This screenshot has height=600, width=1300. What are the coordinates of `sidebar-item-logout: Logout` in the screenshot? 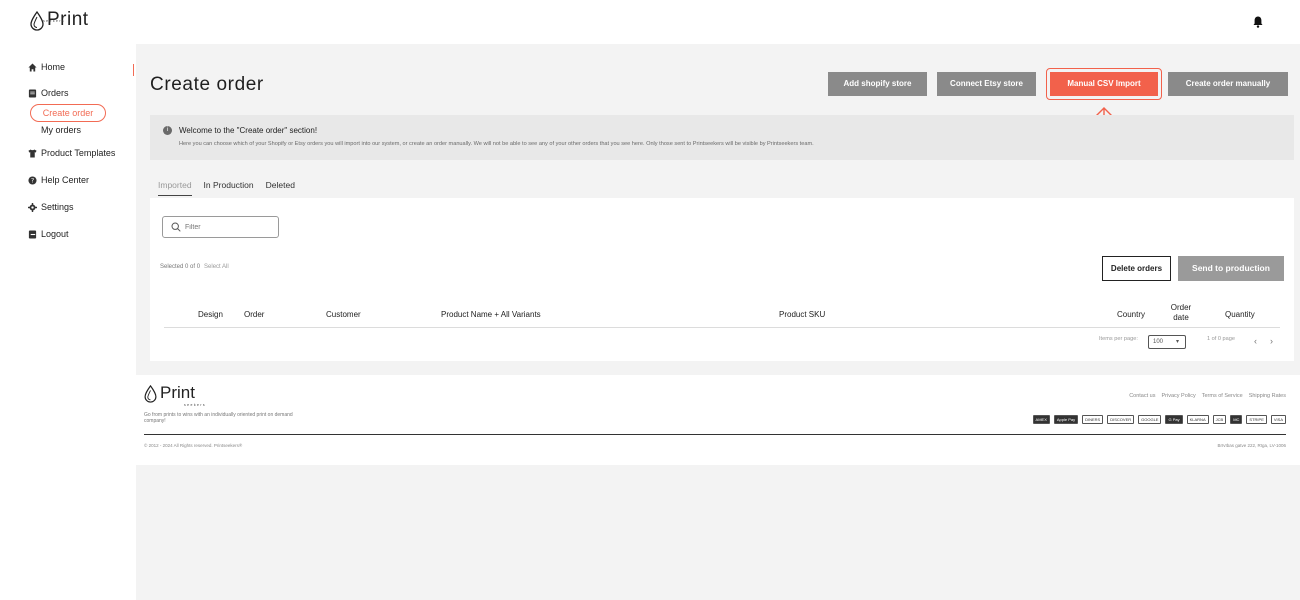 It's located at (48, 234).